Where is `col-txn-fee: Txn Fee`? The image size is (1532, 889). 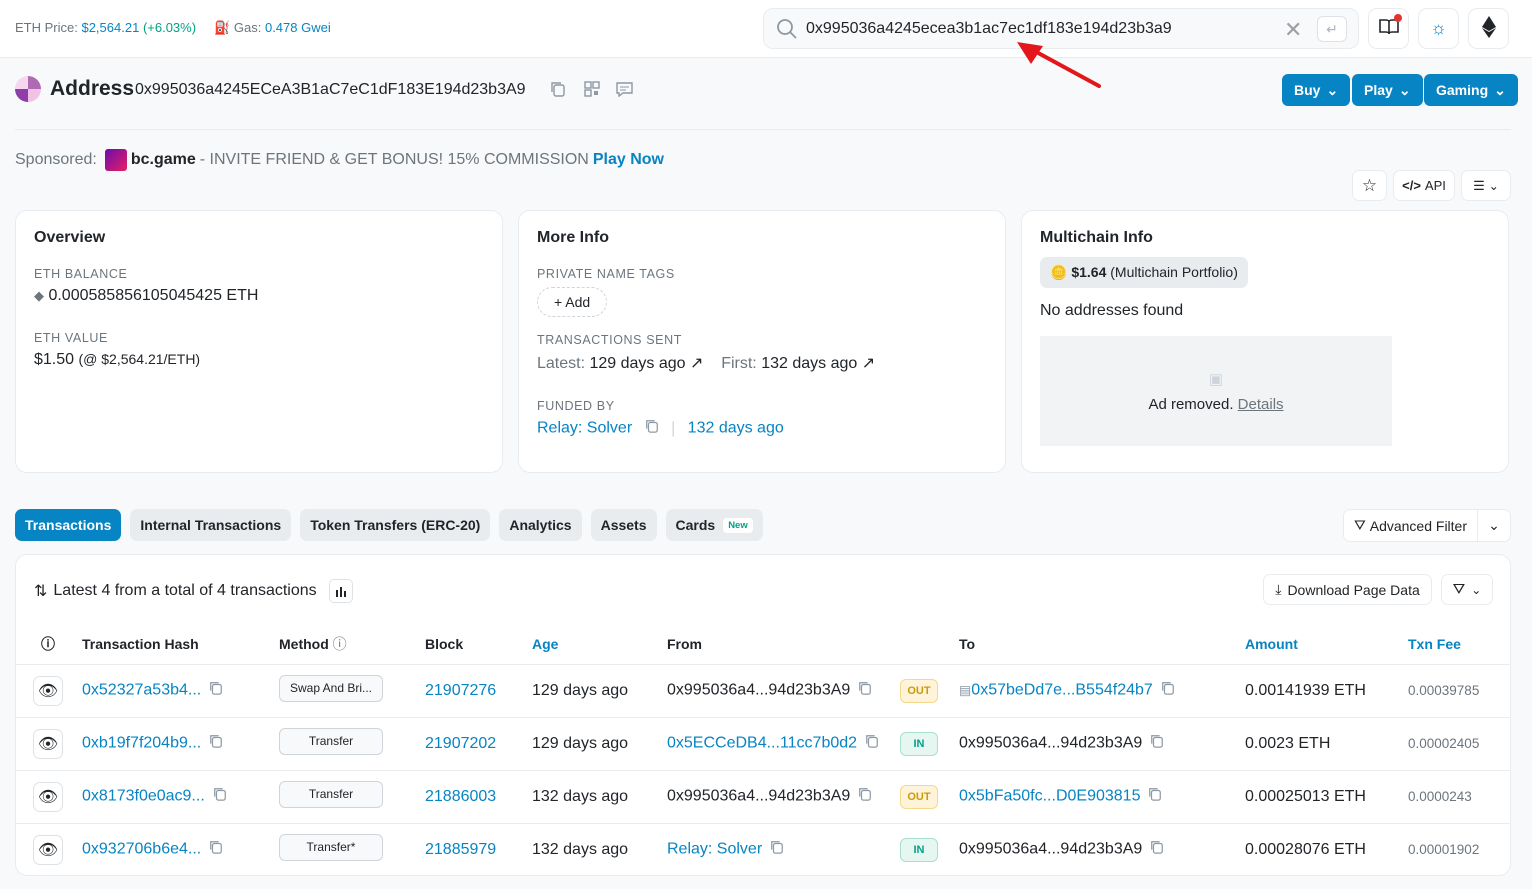
col-txn-fee: Txn Fee is located at coordinates (1459, 645).